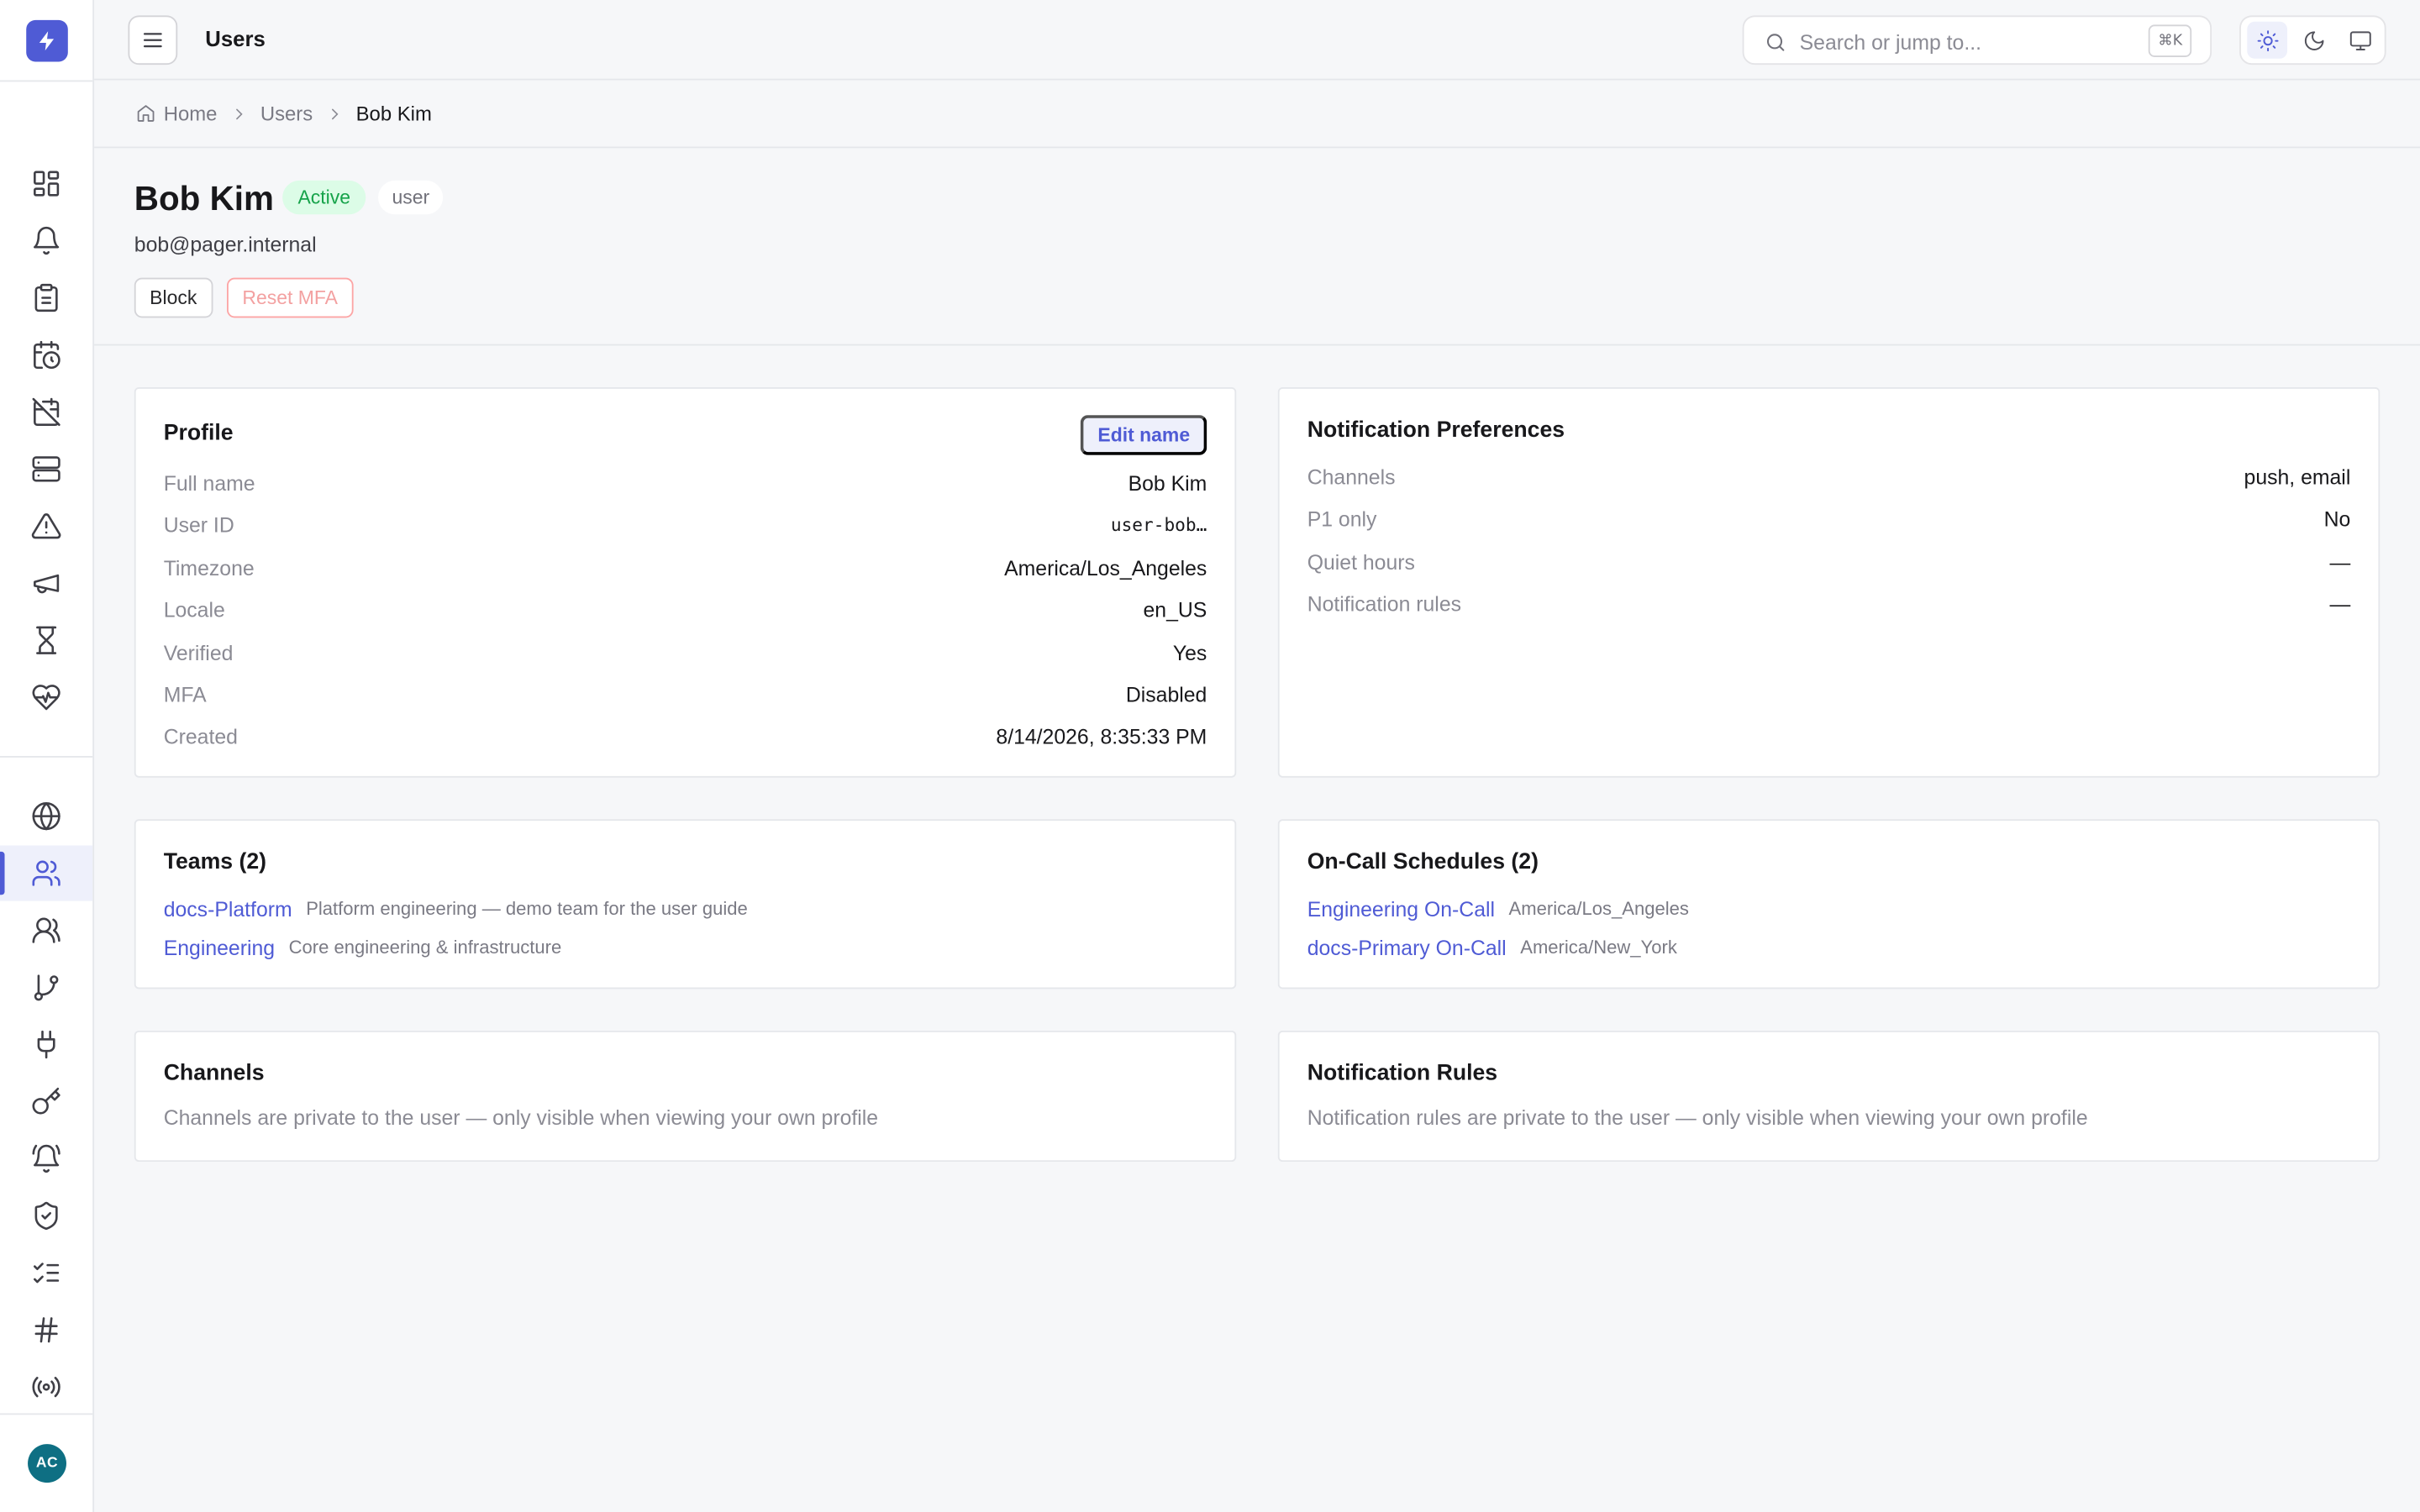  I want to click on shield-check-icon, so click(46, 1216).